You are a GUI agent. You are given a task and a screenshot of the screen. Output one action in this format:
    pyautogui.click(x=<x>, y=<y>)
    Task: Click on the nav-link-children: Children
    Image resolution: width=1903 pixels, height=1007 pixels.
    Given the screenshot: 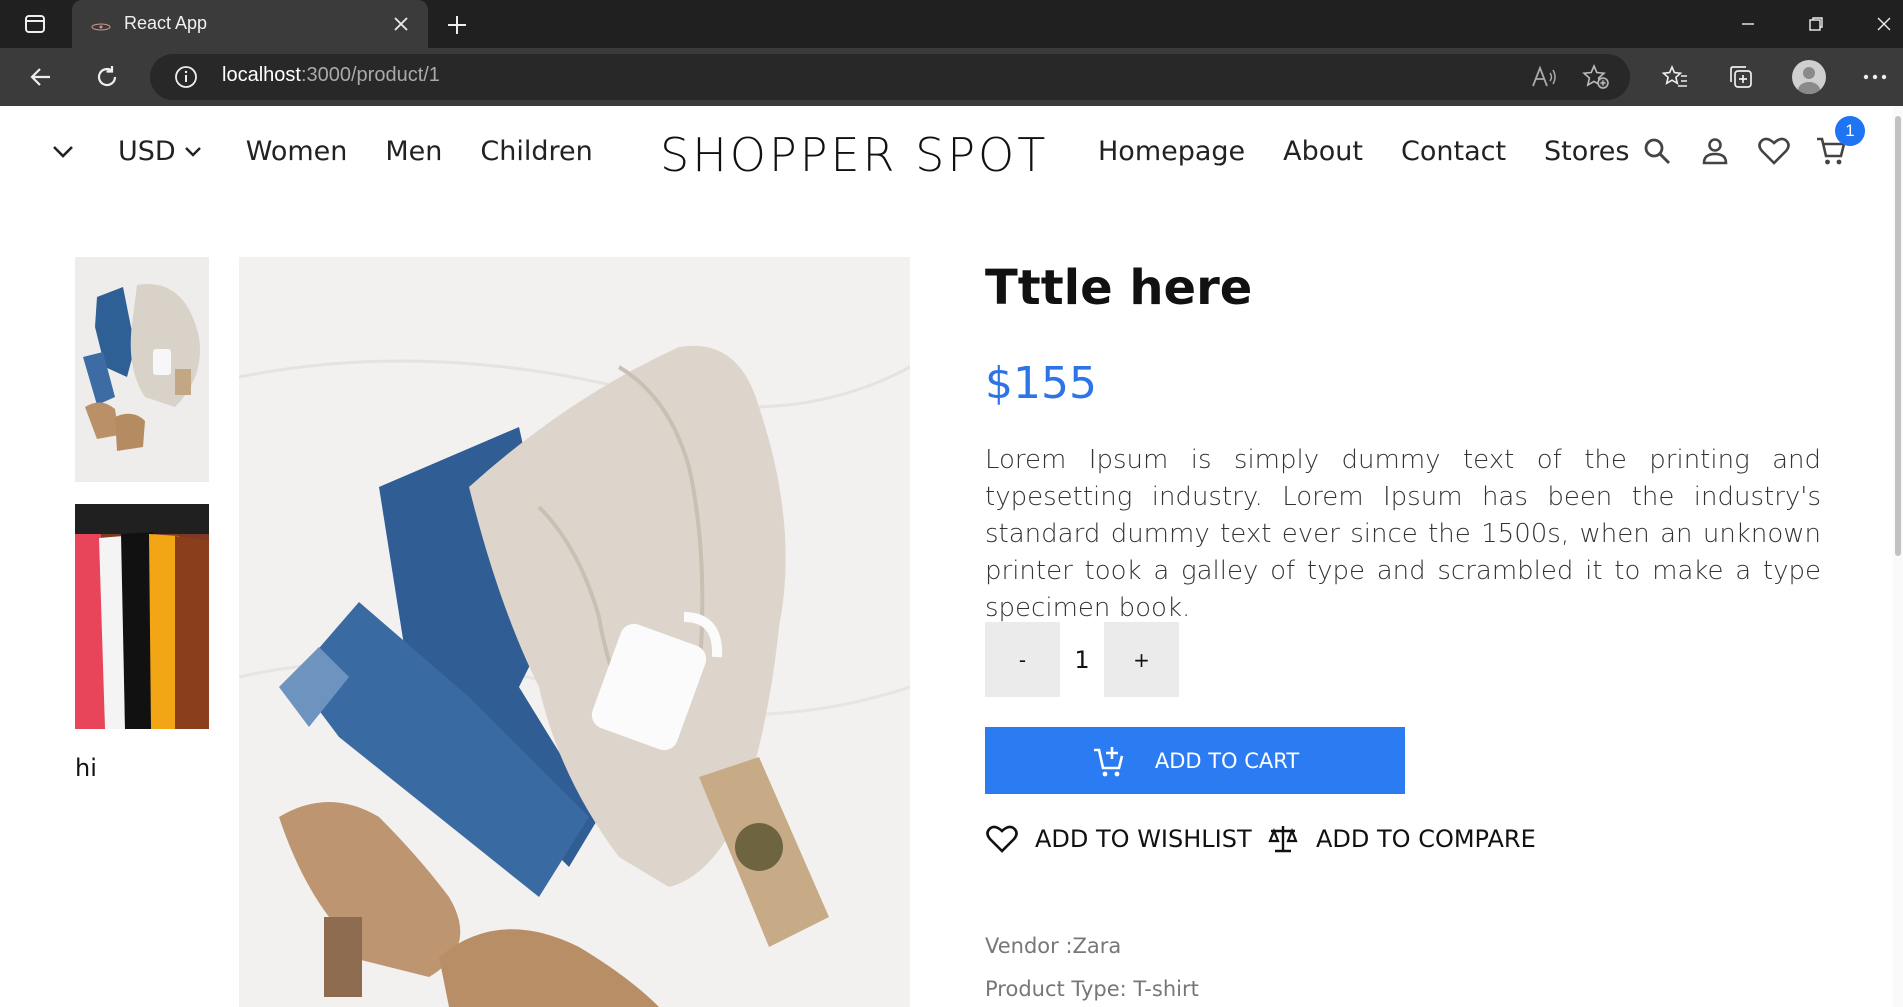 What is the action you would take?
    pyautogui.click(x=536, y=151)
    